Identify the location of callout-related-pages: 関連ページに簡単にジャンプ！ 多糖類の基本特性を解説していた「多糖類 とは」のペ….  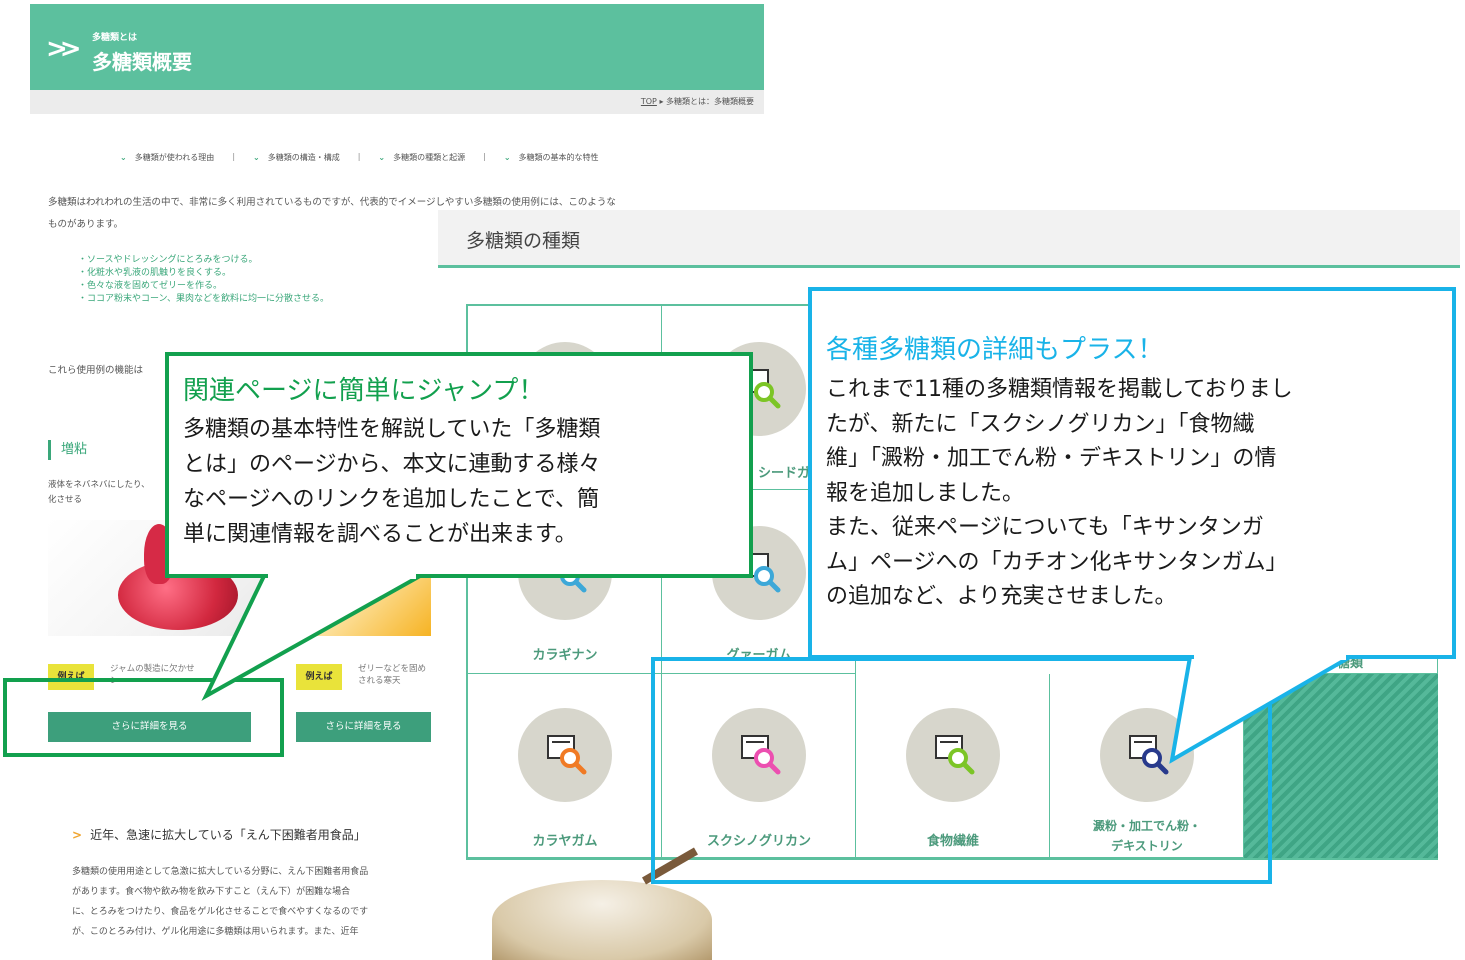
(459, 465).